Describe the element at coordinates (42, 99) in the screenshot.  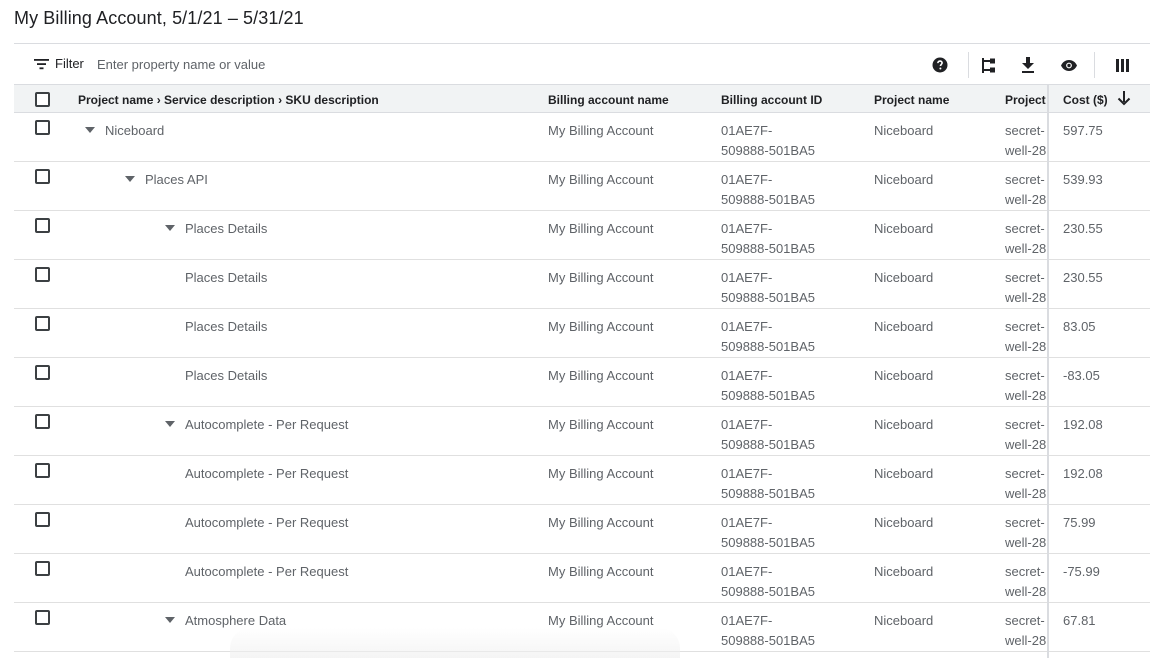
I see `select-all-checkbox` at that location.